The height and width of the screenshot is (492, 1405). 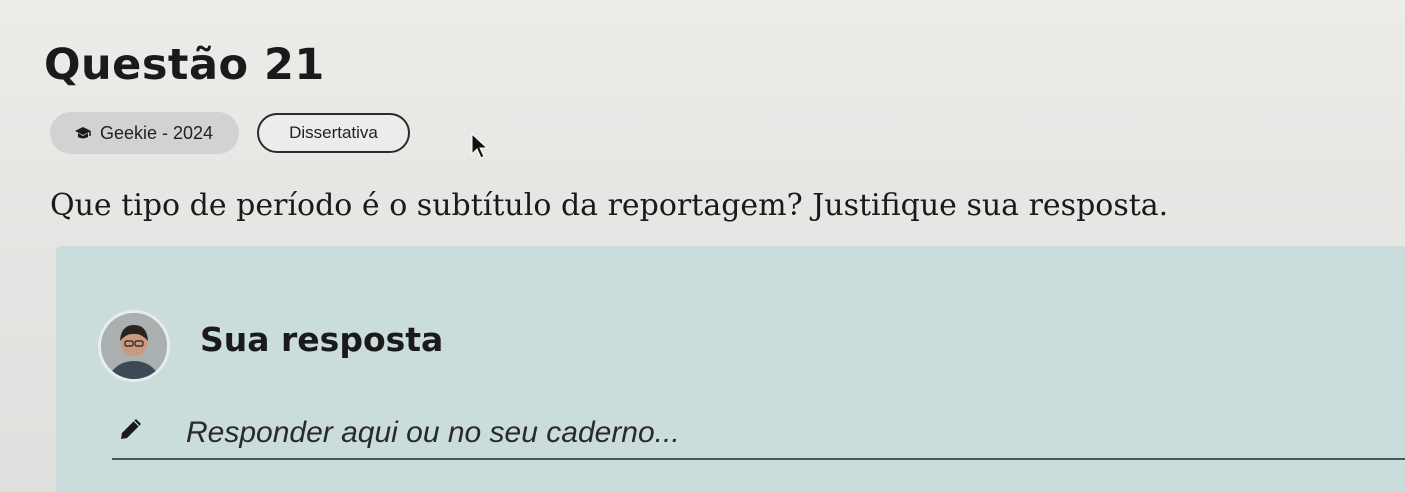 What do you see at coordinates (83, 133) in the screenshot?
I see `graduation-cap-icon` at bounding box center [83, 133].